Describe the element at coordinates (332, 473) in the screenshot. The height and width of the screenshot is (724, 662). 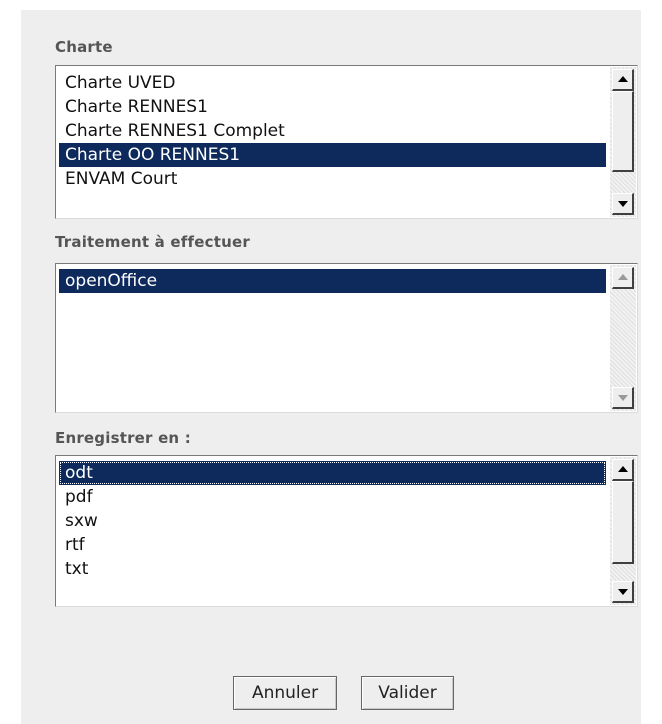
I see `enregistrer-item-selected: odt` at that location.